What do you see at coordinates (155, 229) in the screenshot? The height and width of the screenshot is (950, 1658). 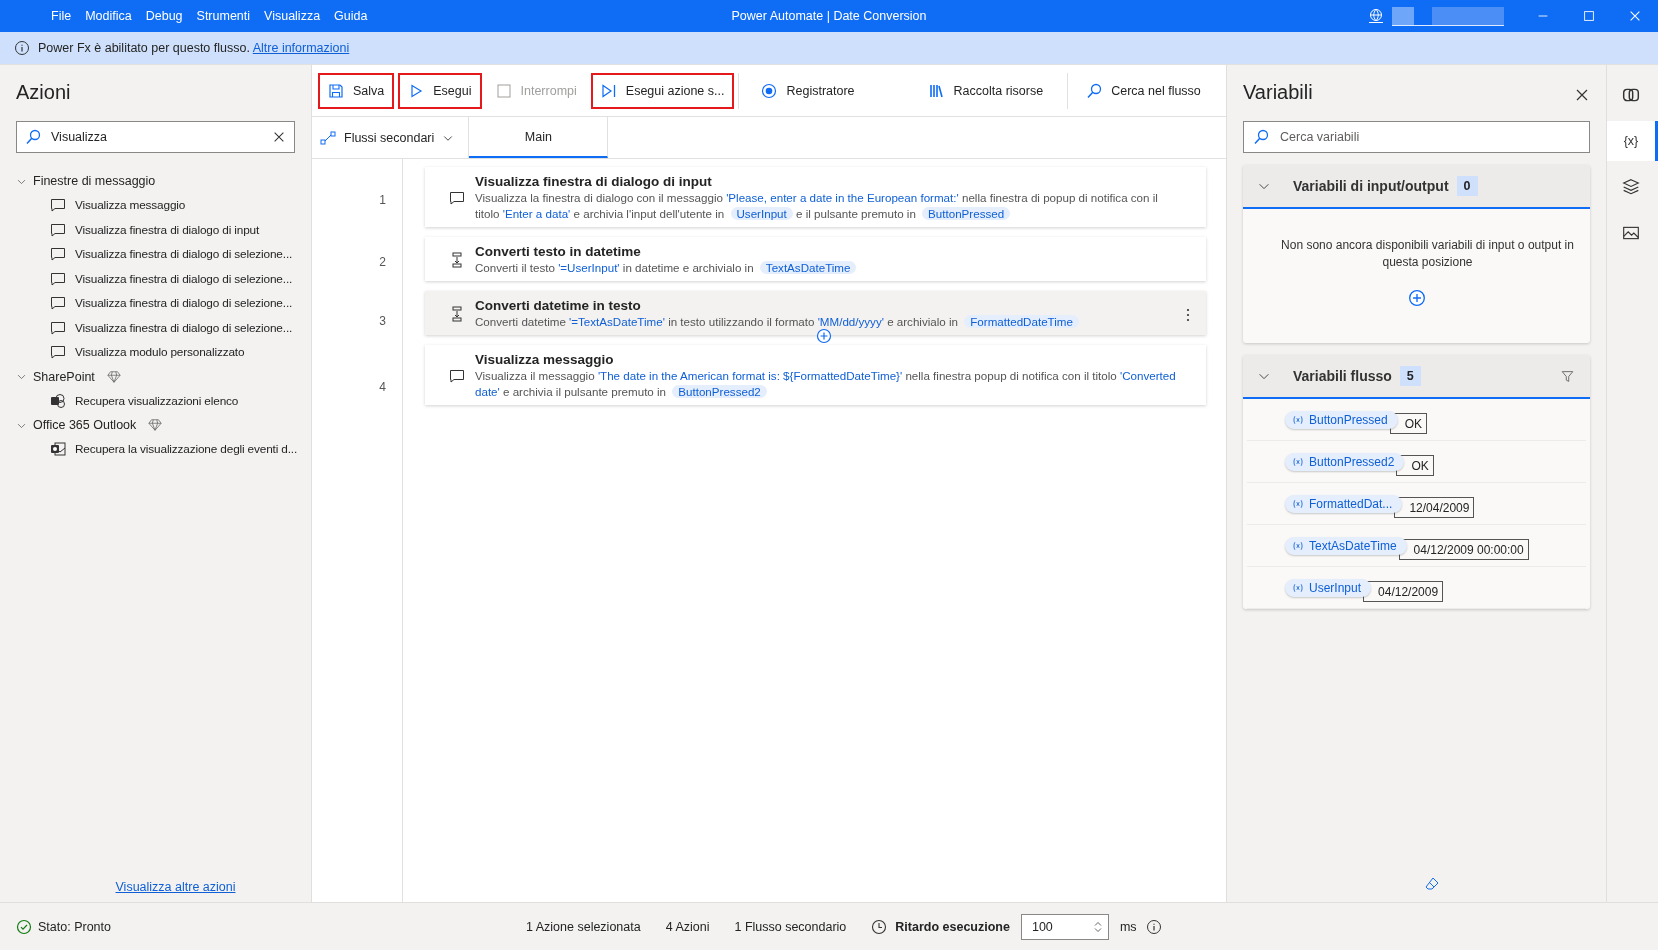 I see `action-item: Visualizza finestra di dialogo di input` at bounding box center [155, 229].